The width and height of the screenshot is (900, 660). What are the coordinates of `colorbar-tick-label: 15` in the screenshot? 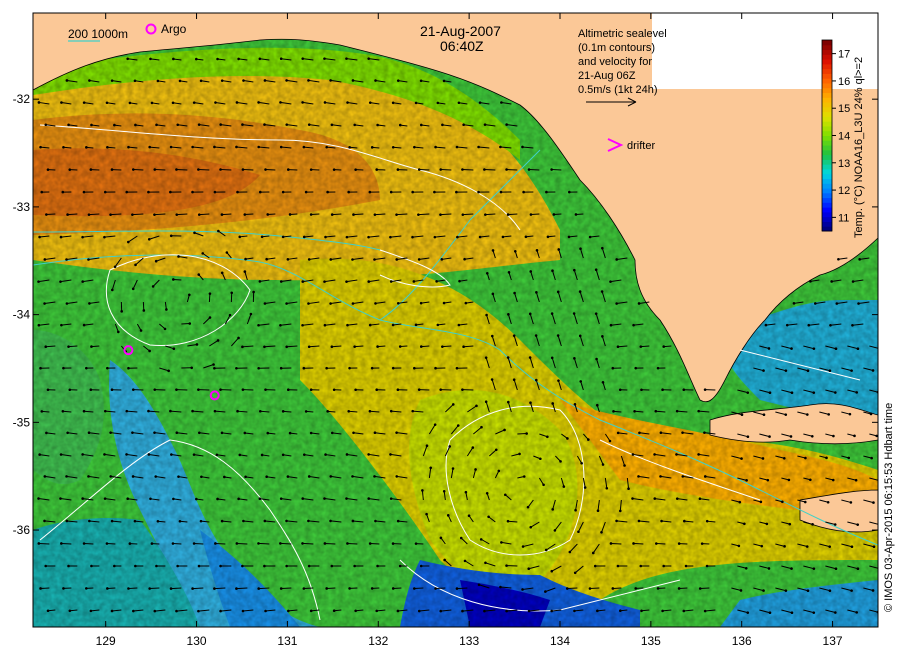 It's located at (844, 109).